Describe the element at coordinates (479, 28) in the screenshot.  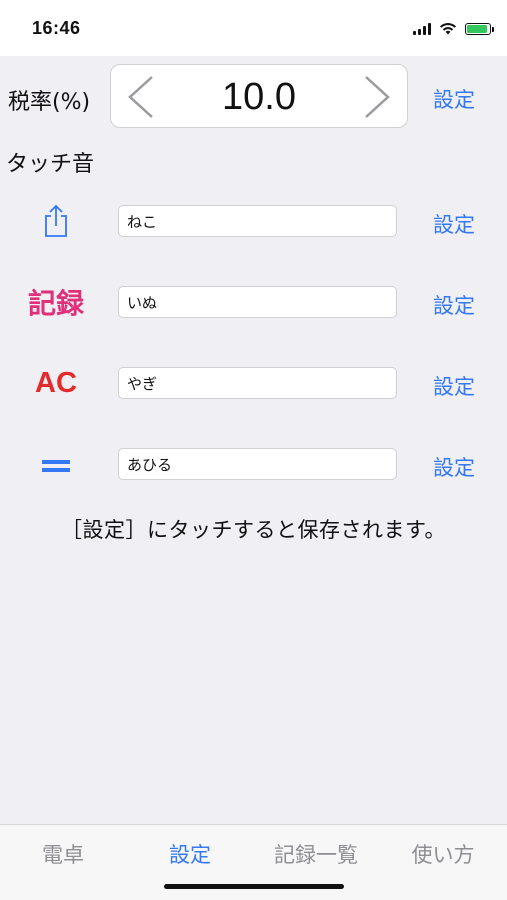
I see `battery-charging-icon` at that location.